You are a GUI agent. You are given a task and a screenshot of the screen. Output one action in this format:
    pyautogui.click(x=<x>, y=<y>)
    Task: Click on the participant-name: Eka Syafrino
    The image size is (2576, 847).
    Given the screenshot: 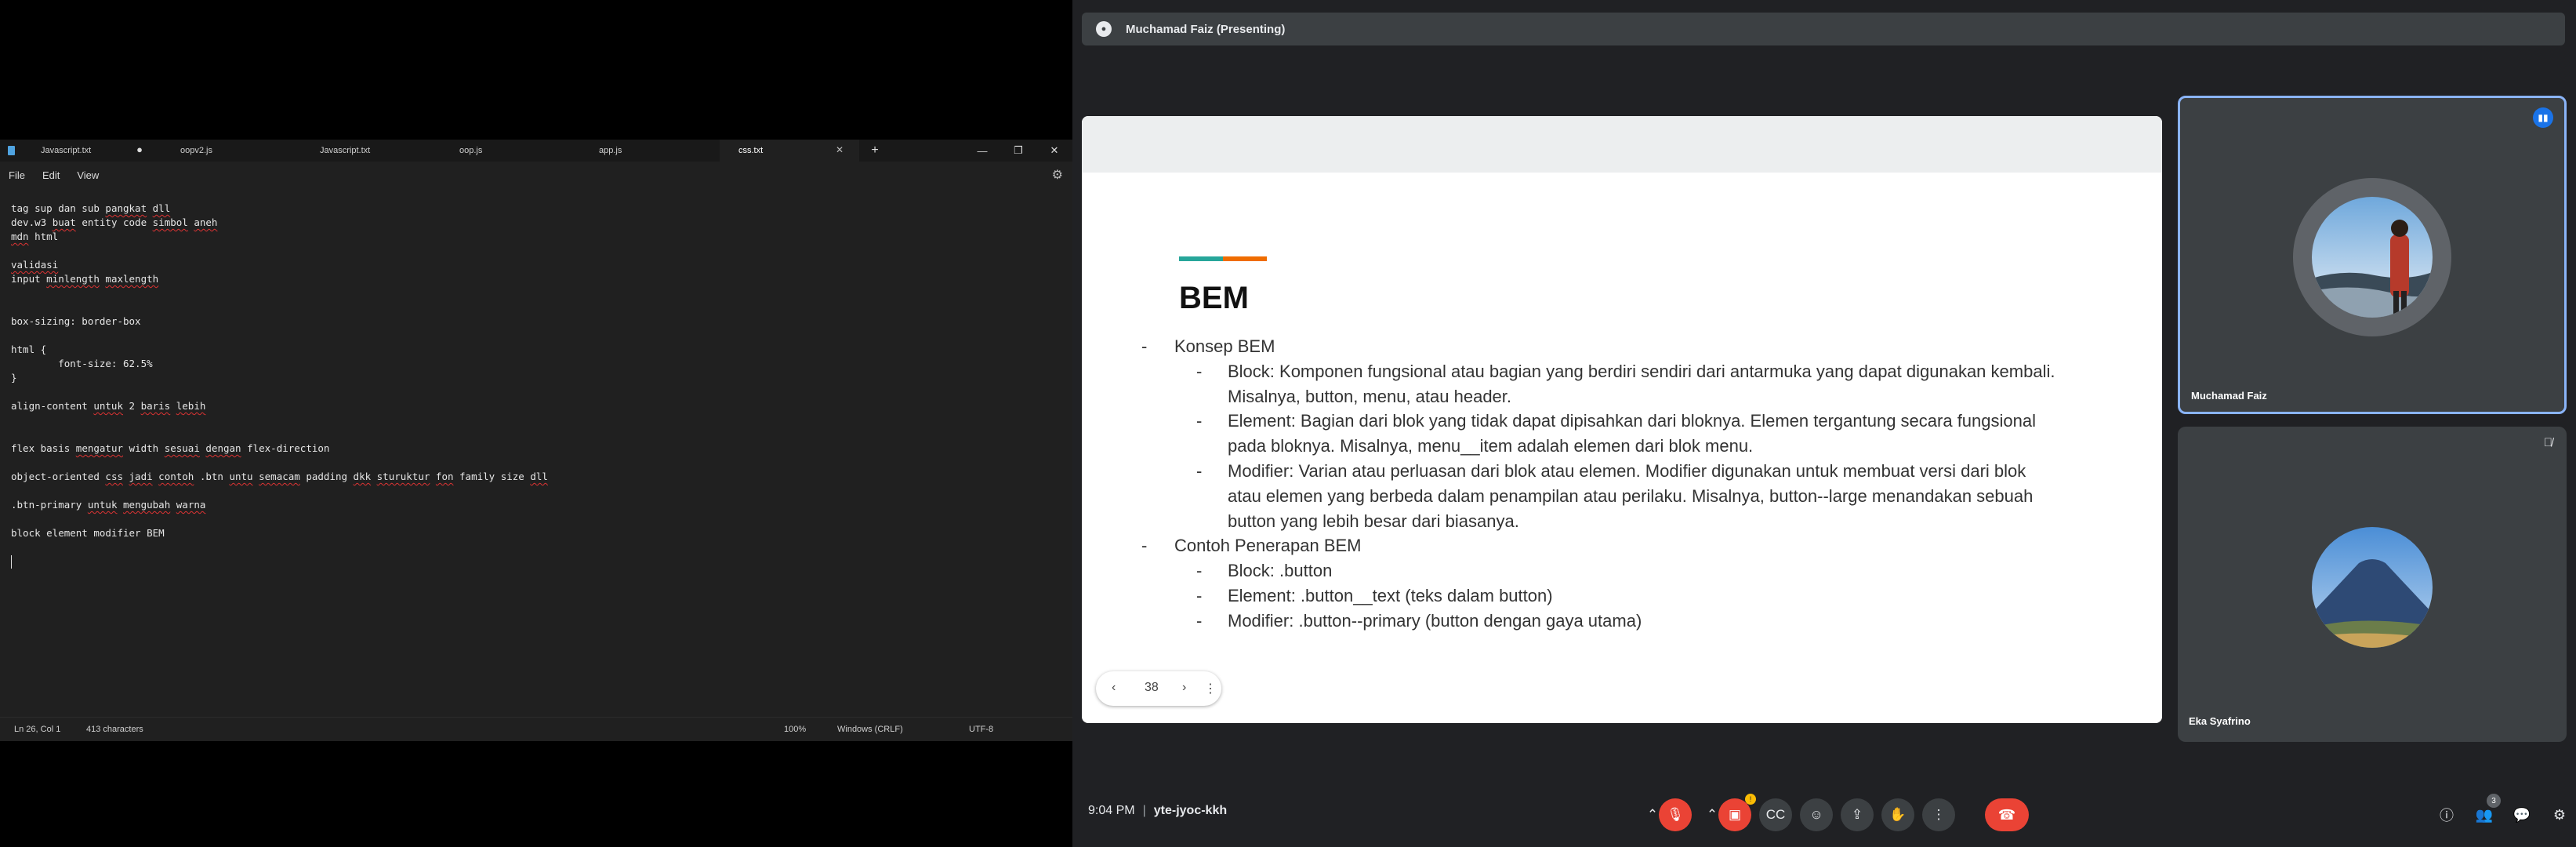 What is the action you would take?
    pyautogui.click(x=2220, y=721)
    